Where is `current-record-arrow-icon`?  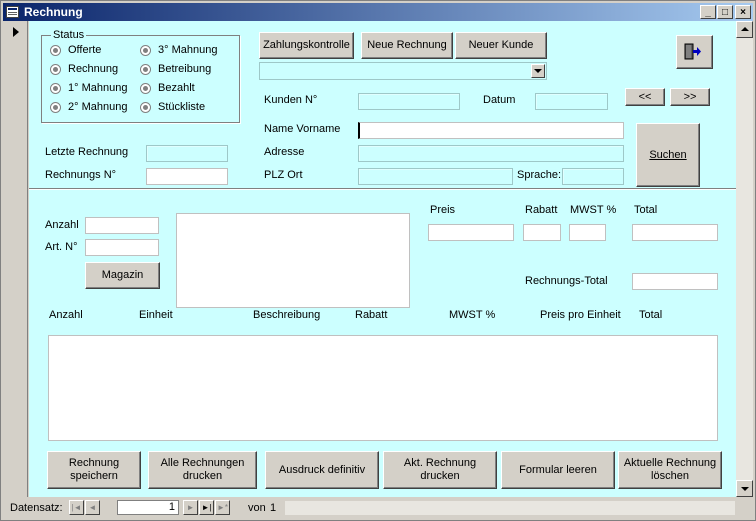 current-record-arrow-icon is located at coordinates (16, 32).